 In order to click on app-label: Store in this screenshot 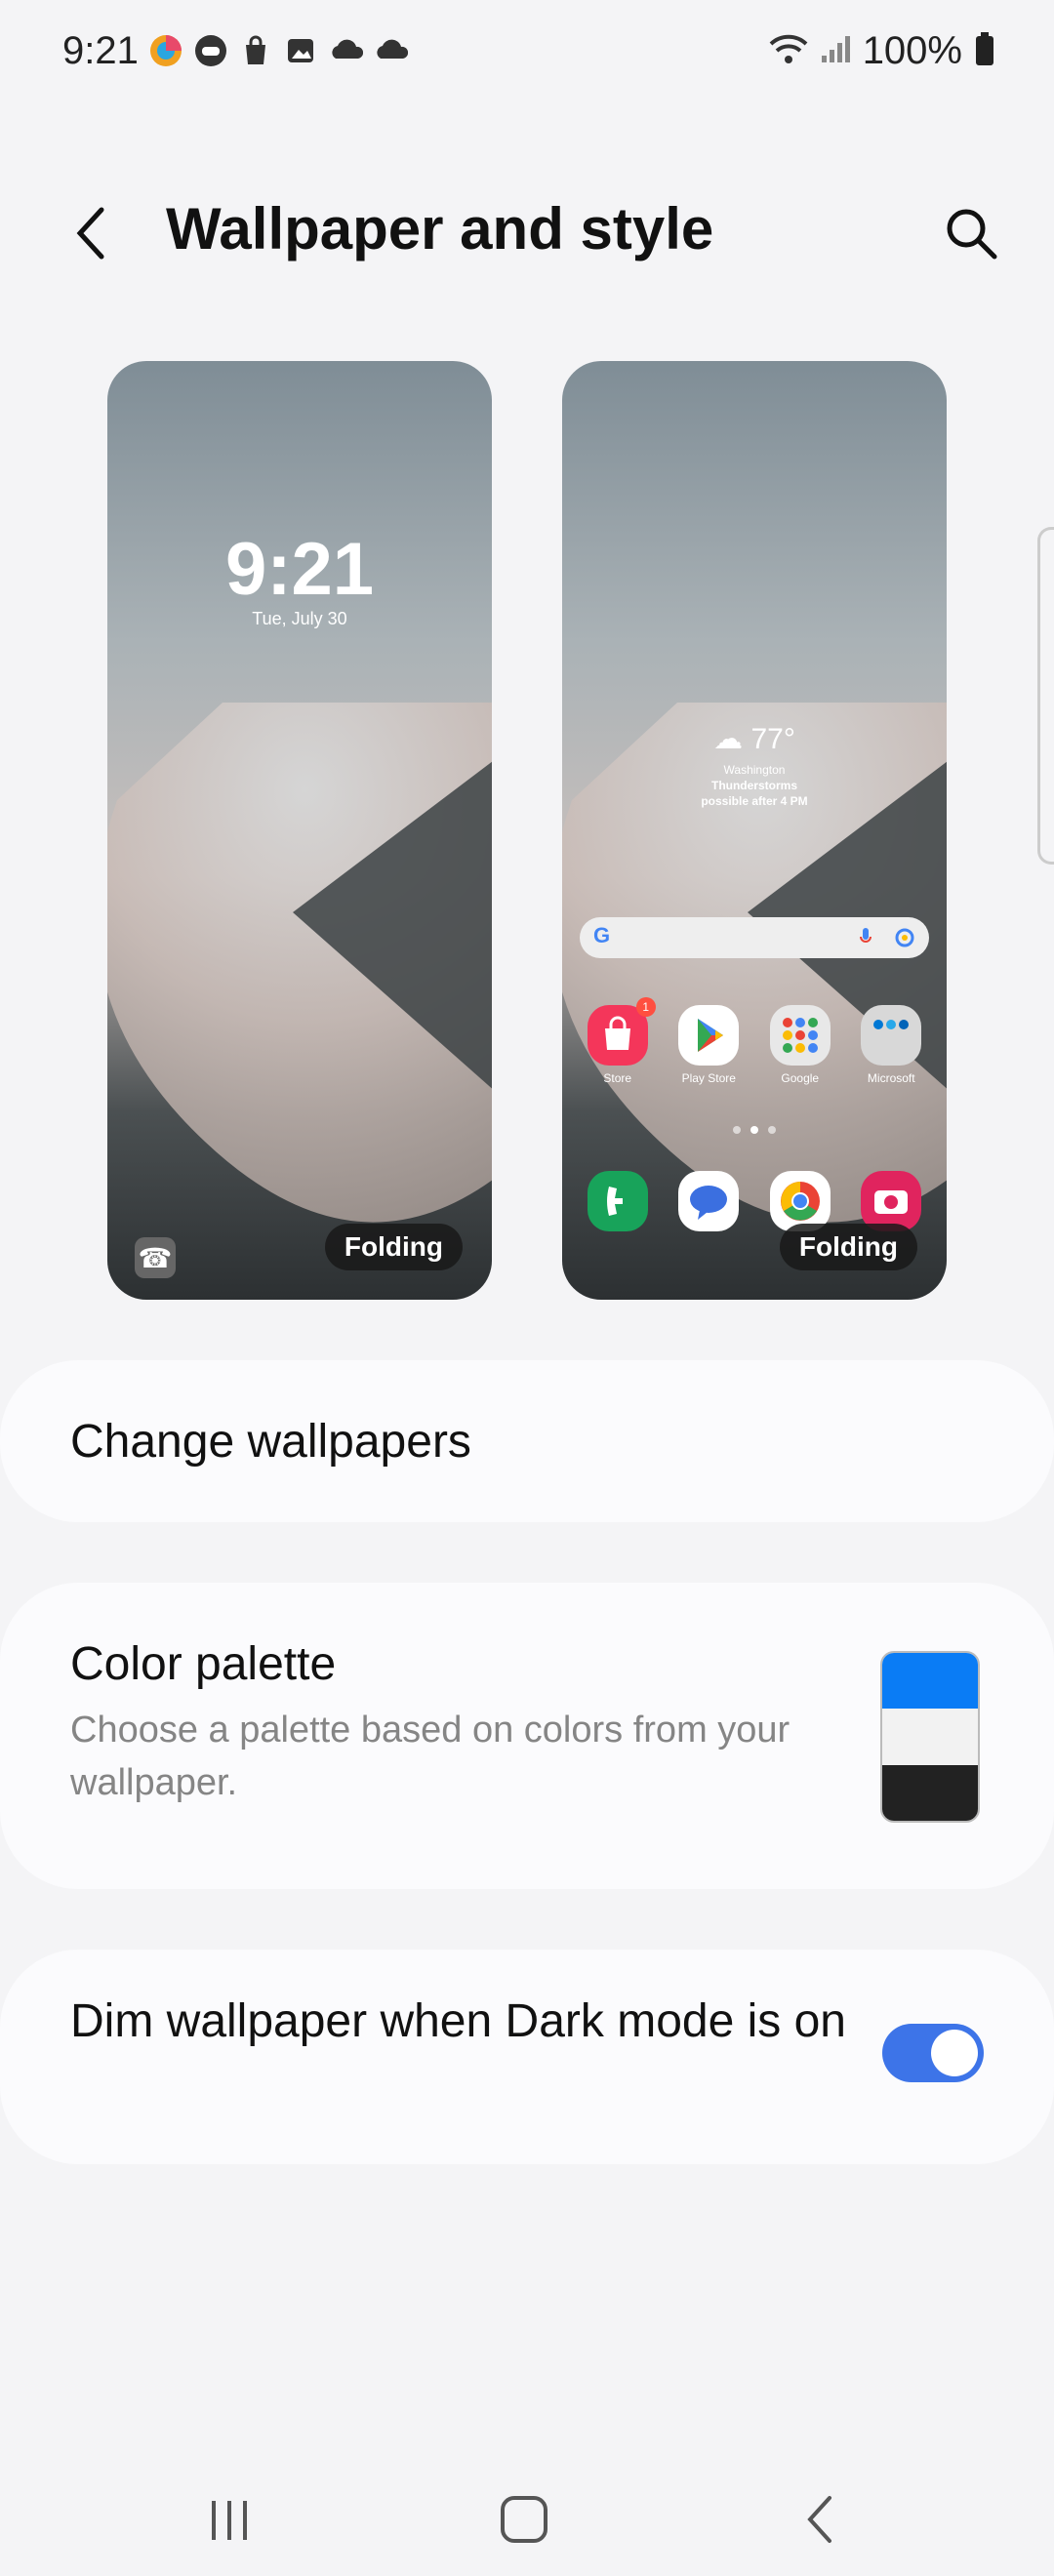, I will do `click(617, 1078)`.